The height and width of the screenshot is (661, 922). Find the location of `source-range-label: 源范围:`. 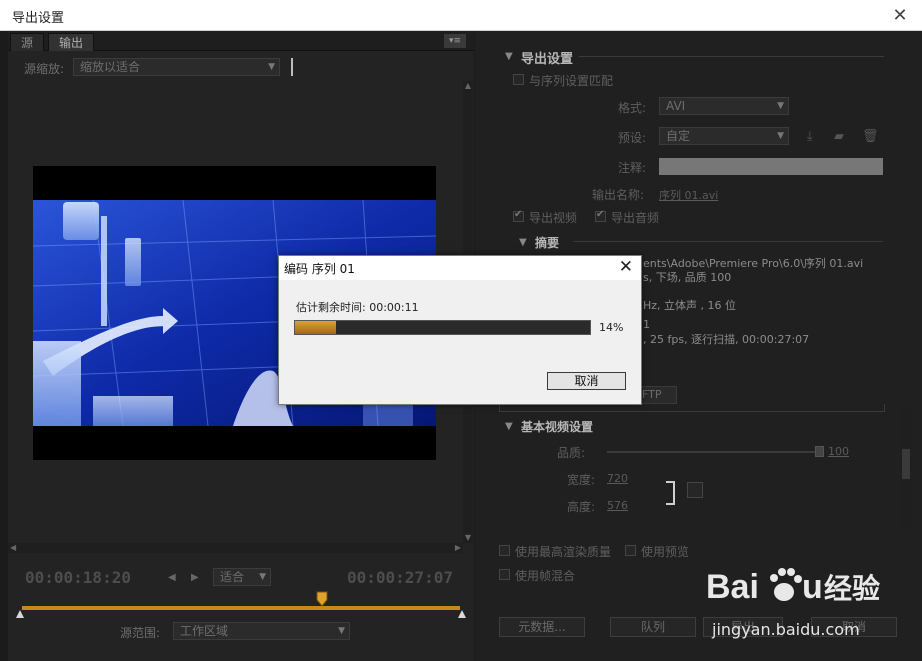

source-range-label: 源范围: is located at coordinates (140, 633).